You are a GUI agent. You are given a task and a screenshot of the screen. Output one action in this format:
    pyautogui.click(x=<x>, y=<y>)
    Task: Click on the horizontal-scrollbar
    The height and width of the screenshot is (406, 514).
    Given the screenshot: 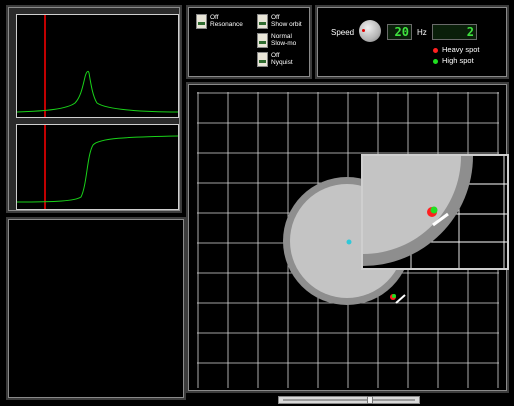 What is the action you would take?
    pyautogui.click(x=349, y=400)
    